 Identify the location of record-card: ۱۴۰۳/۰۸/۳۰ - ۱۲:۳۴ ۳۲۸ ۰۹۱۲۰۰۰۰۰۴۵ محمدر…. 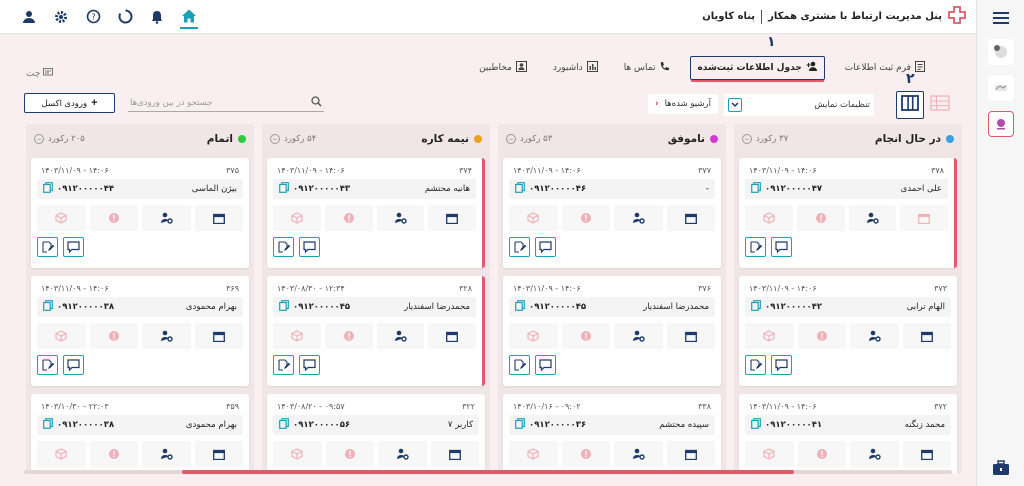
(376, 331).